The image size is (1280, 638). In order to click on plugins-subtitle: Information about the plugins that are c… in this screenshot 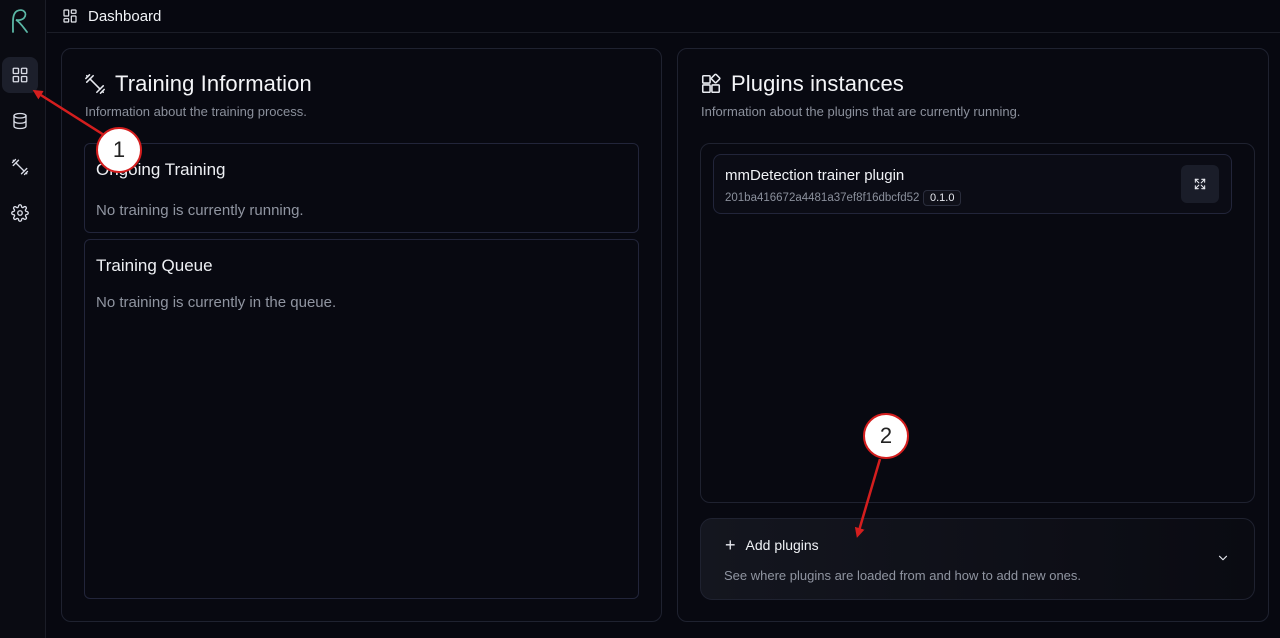, I will do `click(861, 111)`.